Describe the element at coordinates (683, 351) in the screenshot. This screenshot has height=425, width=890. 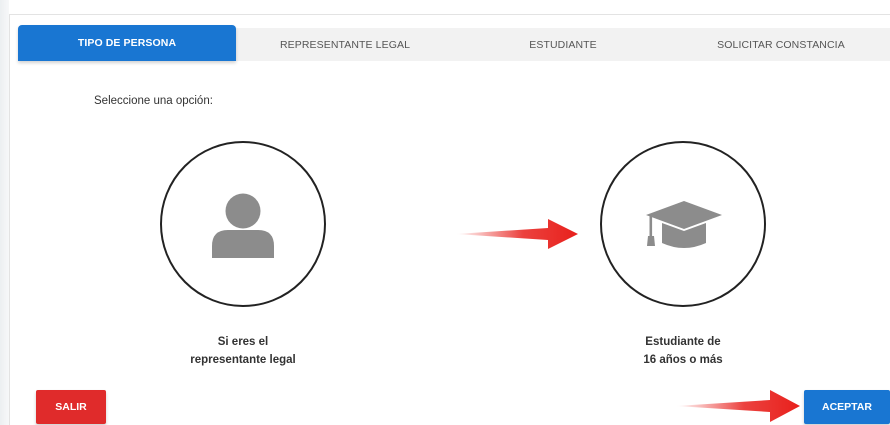
I see `option-caption-estudiante: Estudiante de 16 años o más` at that location.